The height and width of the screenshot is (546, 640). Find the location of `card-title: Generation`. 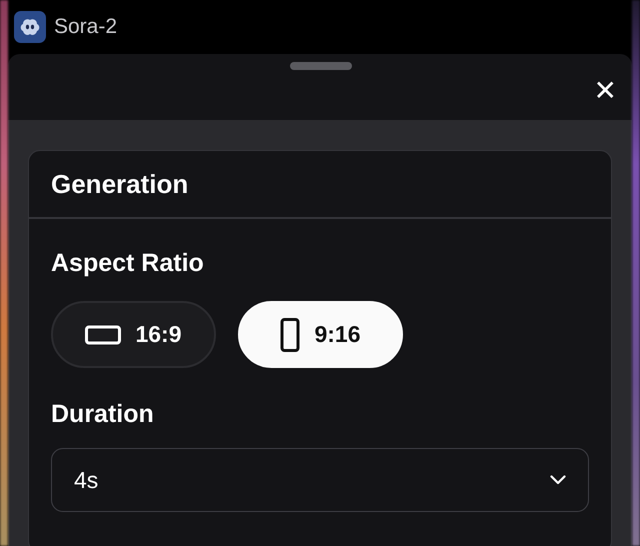

card-title: Generation is located at coordinates (119, 184).